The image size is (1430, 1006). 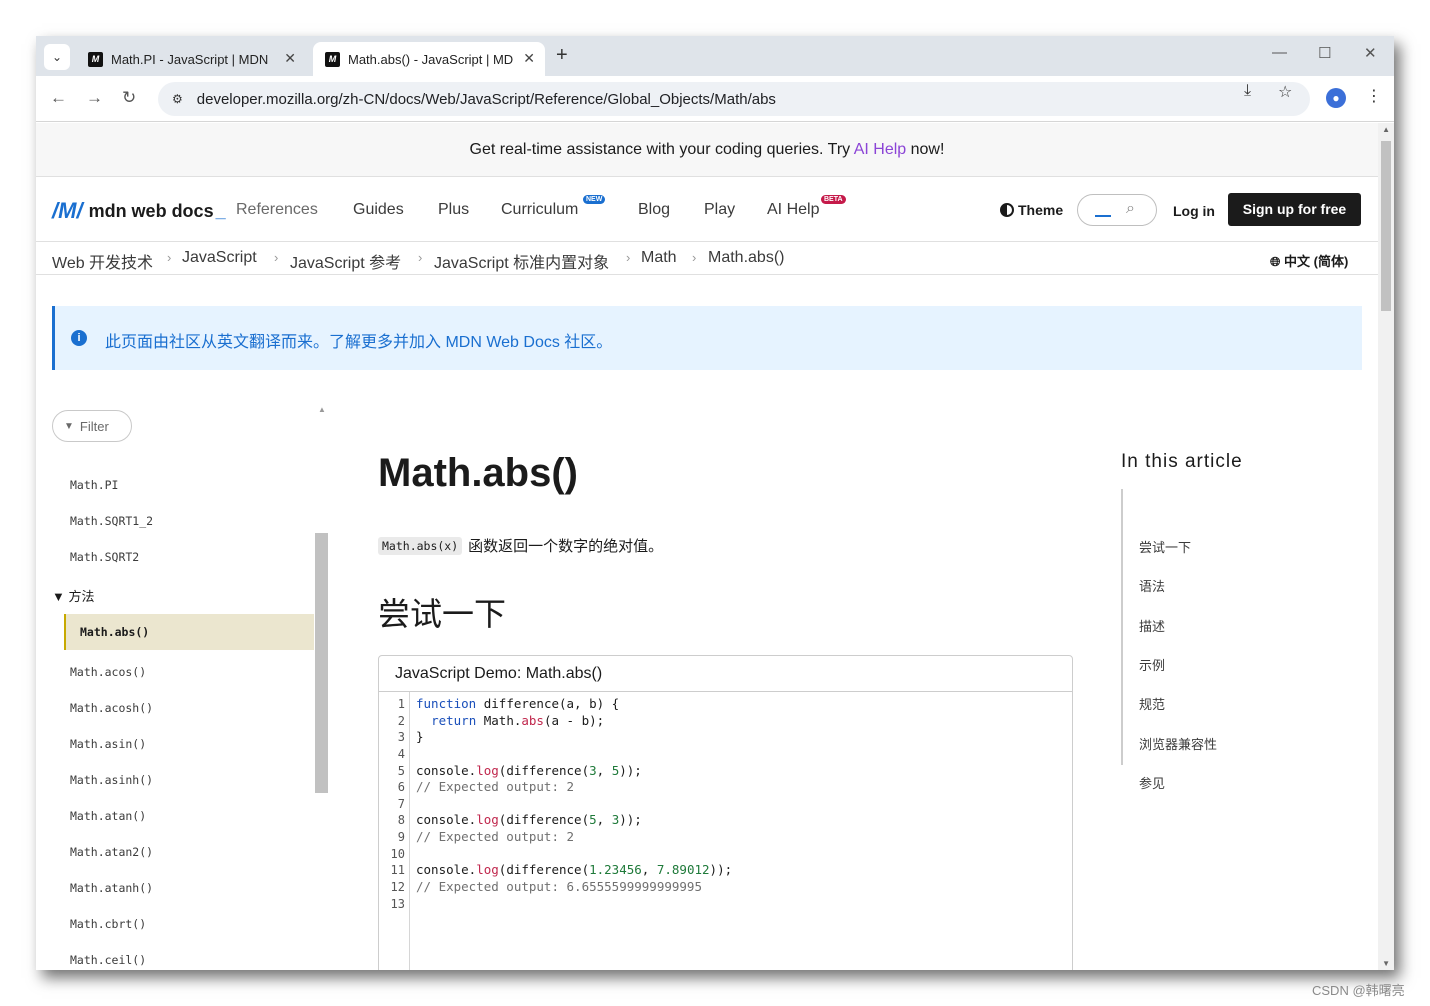 What do you see at coordinates (401, 754) in the screenshot?
I see `line-number: 4` at bounding box center [401, 754].